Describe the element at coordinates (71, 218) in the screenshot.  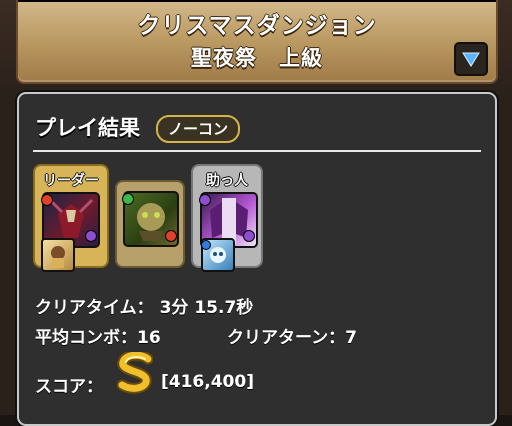
I see `leader-card: リーダー` at that location.